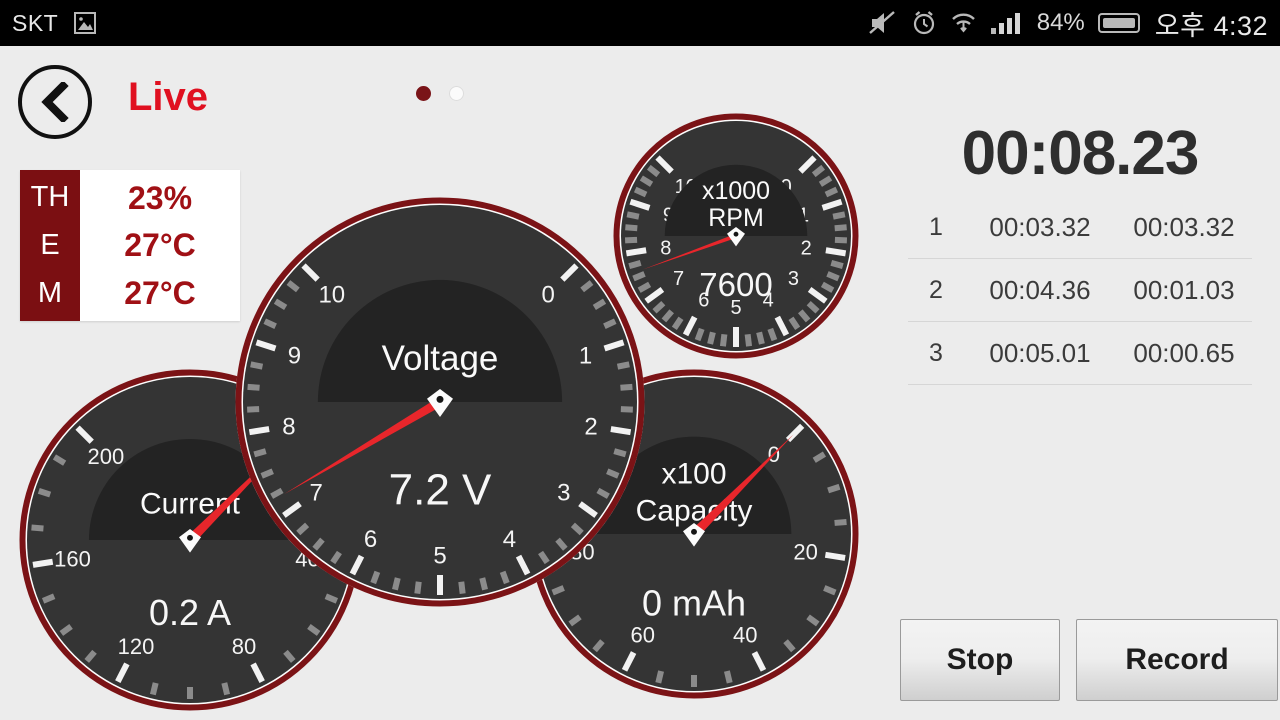 Image resolution: width=1280 pixels, height=720 pixels. I want to click on lap-index: 1, so click(936, 226).